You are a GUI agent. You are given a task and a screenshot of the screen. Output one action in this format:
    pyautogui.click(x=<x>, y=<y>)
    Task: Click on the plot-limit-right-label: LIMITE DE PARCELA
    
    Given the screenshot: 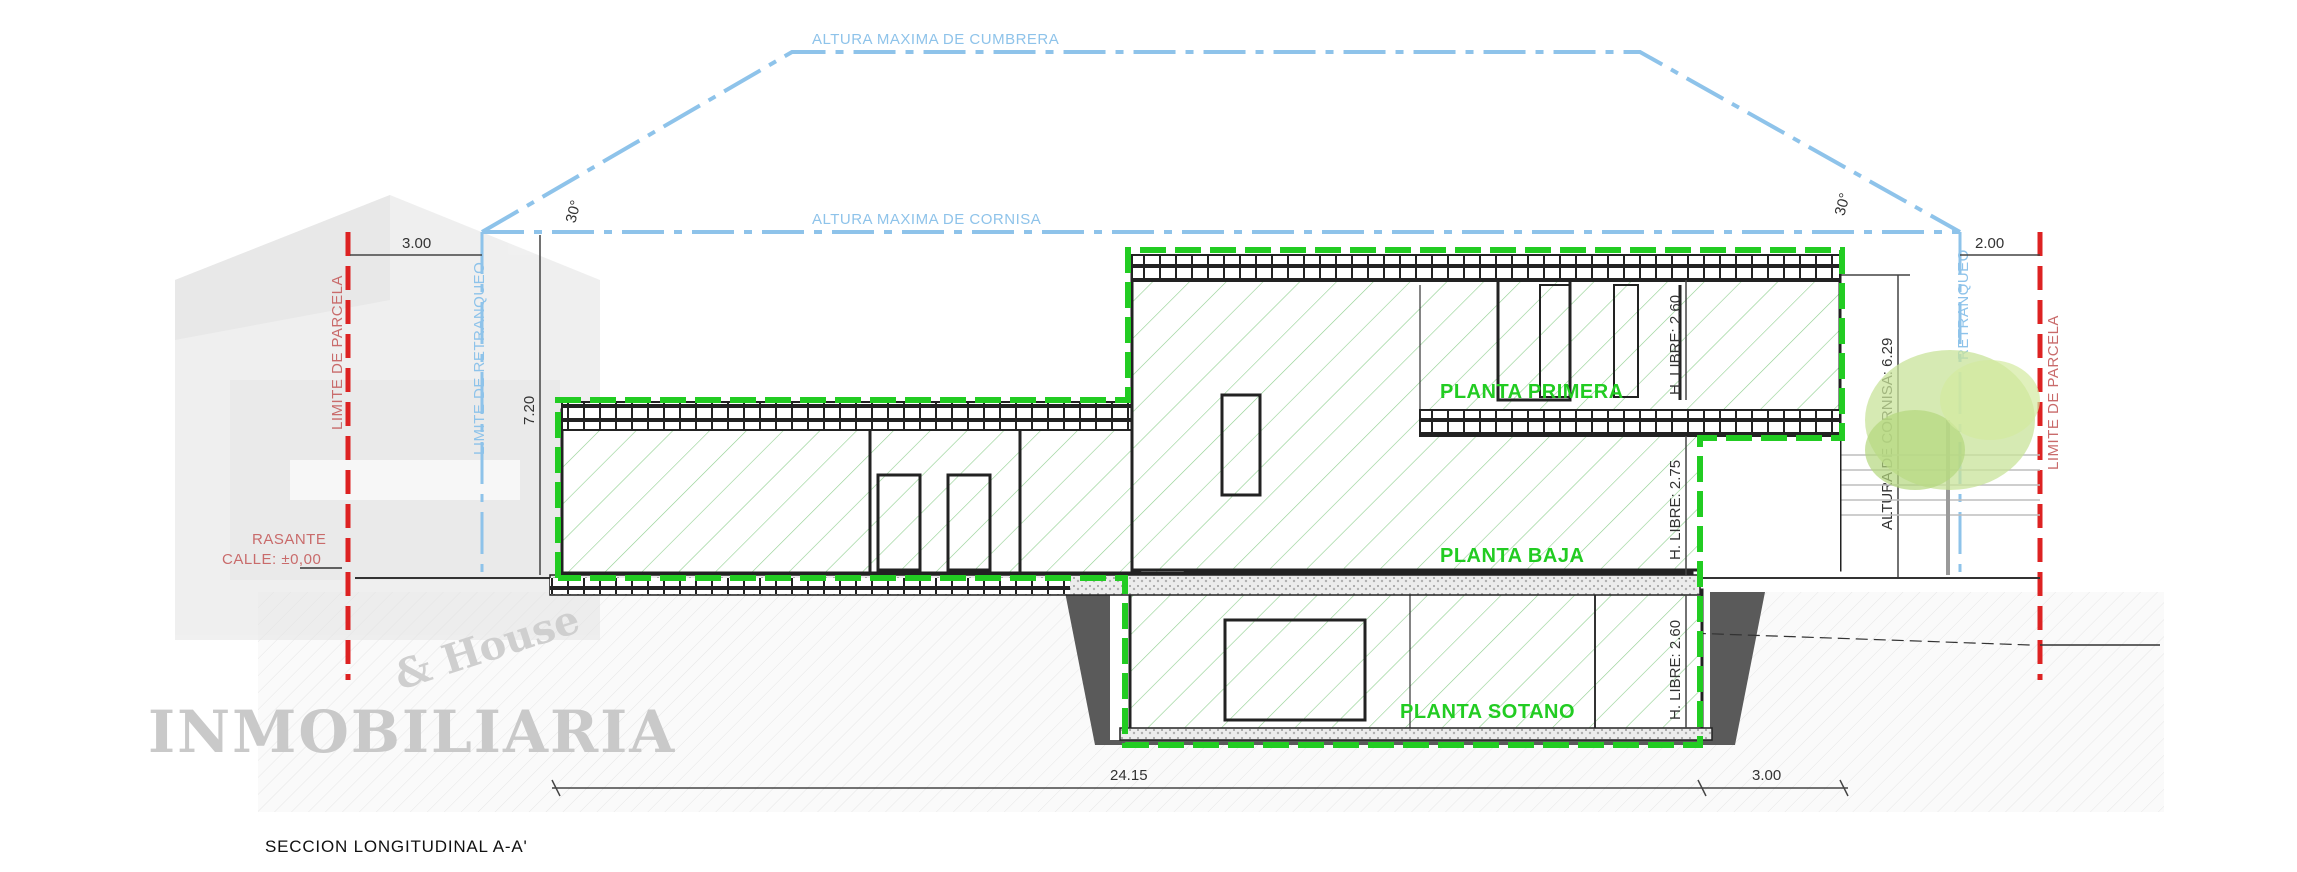 What is the action you would take?
    pyautogui.click(x=2053, y=392)
    